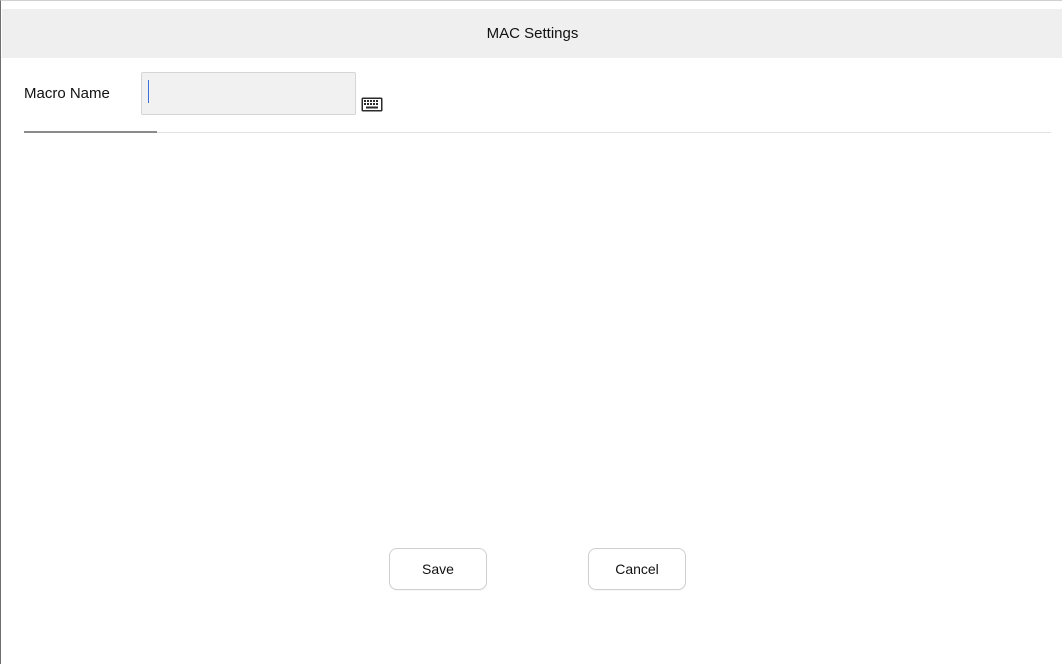 Image resolution: width=1062 pixels, height=664 pixels. I want to click on save-button: Save, so click(438, 569).